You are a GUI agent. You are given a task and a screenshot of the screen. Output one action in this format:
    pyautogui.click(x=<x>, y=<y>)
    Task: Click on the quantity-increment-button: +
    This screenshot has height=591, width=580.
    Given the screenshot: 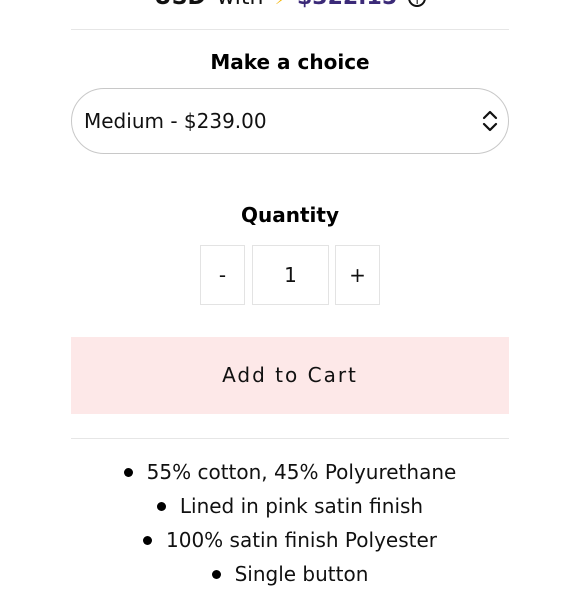 What is the action you would take?
    pyautogui.click(x=357, y=275)
    